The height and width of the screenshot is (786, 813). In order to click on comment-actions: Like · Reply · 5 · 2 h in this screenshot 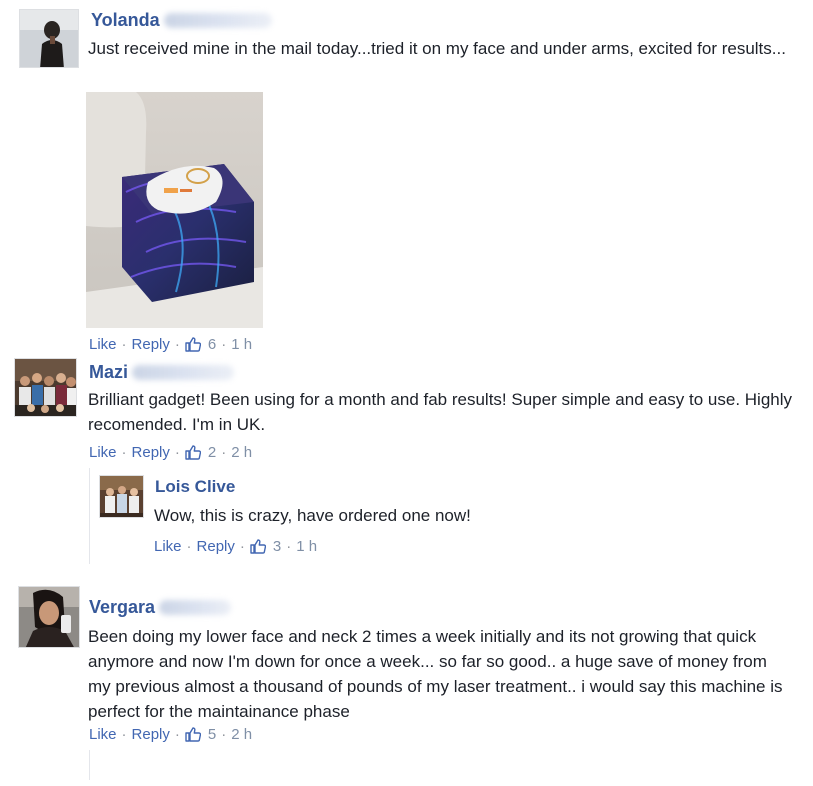, I will do `click(170, 734)`.